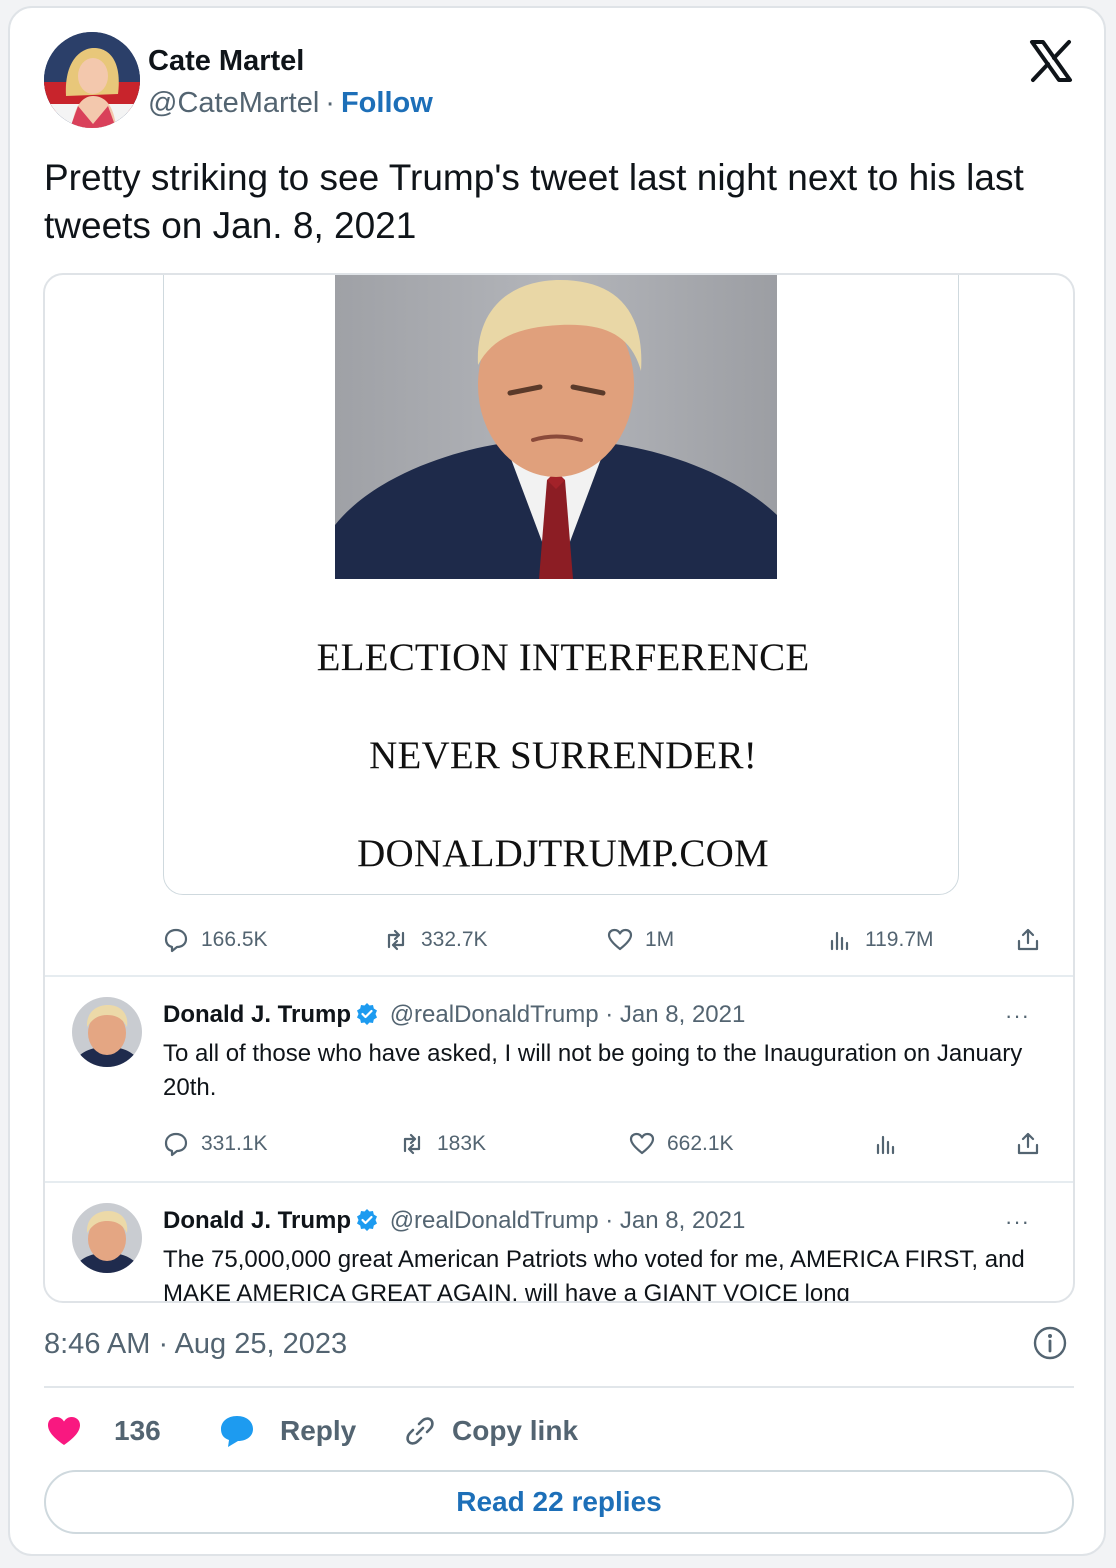  I want to click on old-tweet-1-like-count: 662.1K, so click(700, 1143).